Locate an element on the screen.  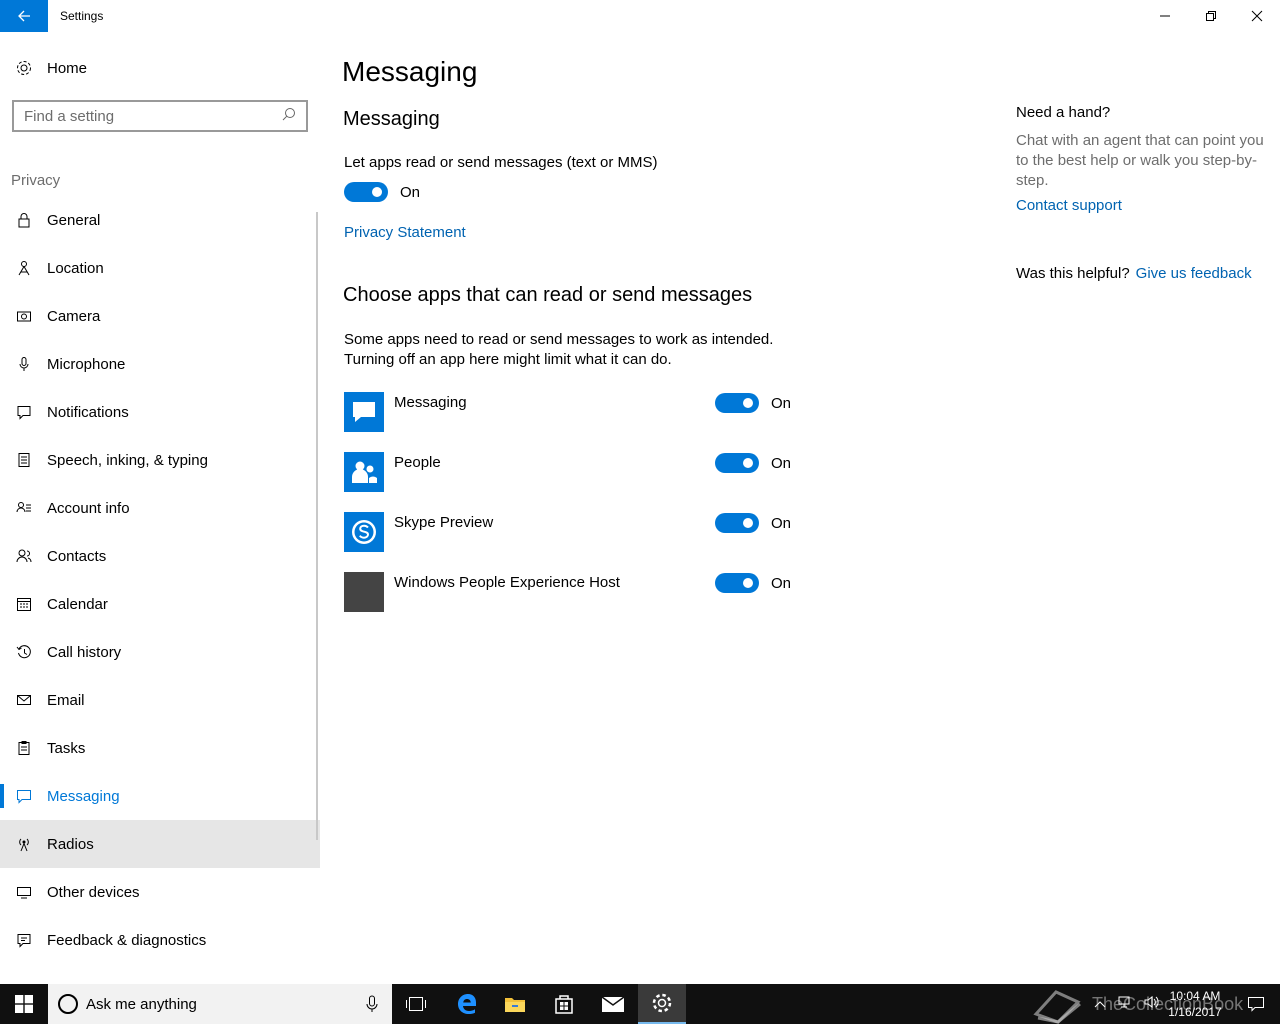
sidebar-item-speech: Speech, inking, & typing is located at coordinates (160, 460).